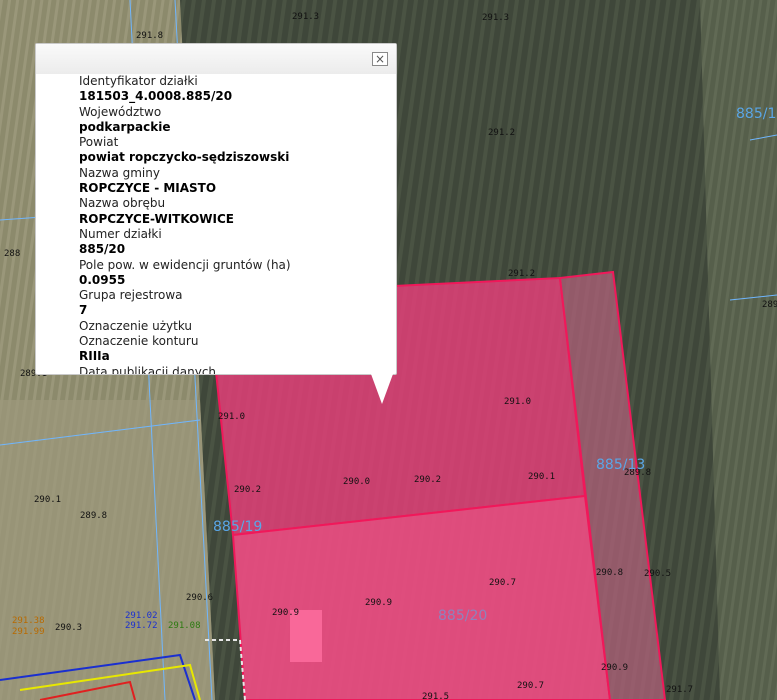 The height and width of the screenshot is (700, 777). What do you see at coordinates (12, 254) in the screenshot?
I see `map-label: 288` at bounding box center [12, 254].